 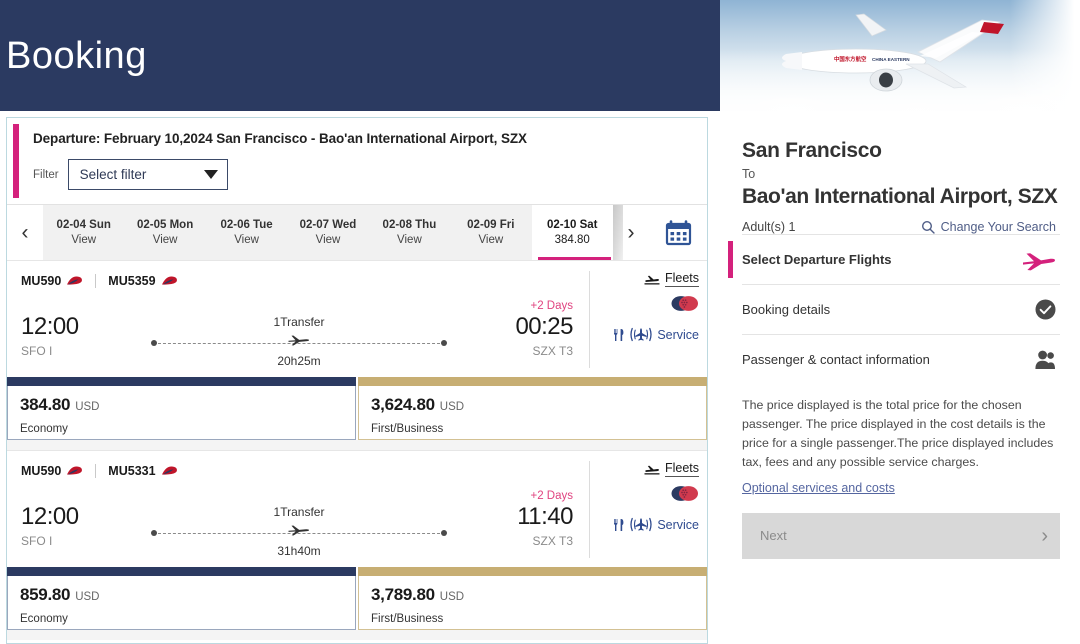 What do you see at coordinates (181, 598) in the screenshot?
I see `fare-option-economy: 859.80 USD Economy` at bounding box center [181, 598].